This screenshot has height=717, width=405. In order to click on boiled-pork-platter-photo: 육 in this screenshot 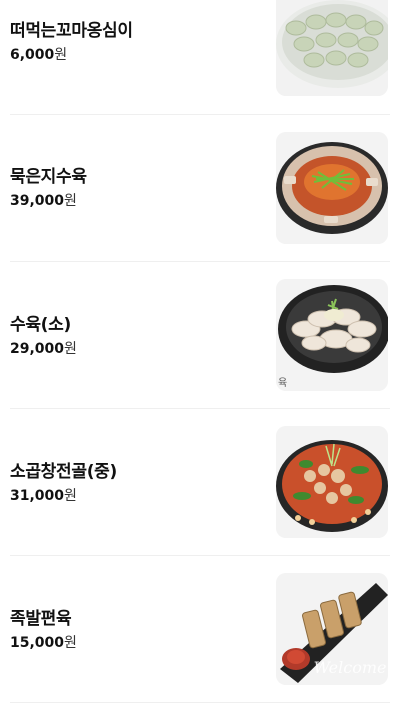, I will do `click(332, 335)`.